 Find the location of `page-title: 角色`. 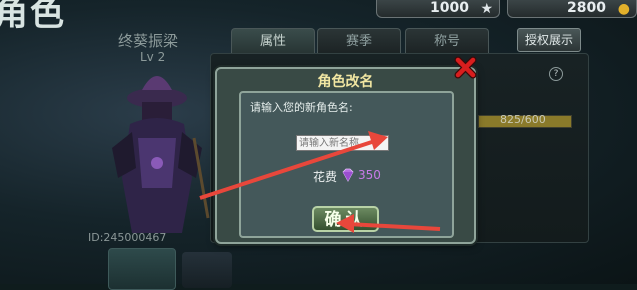

page-title: 角色 is located at coordinates (33, 17).